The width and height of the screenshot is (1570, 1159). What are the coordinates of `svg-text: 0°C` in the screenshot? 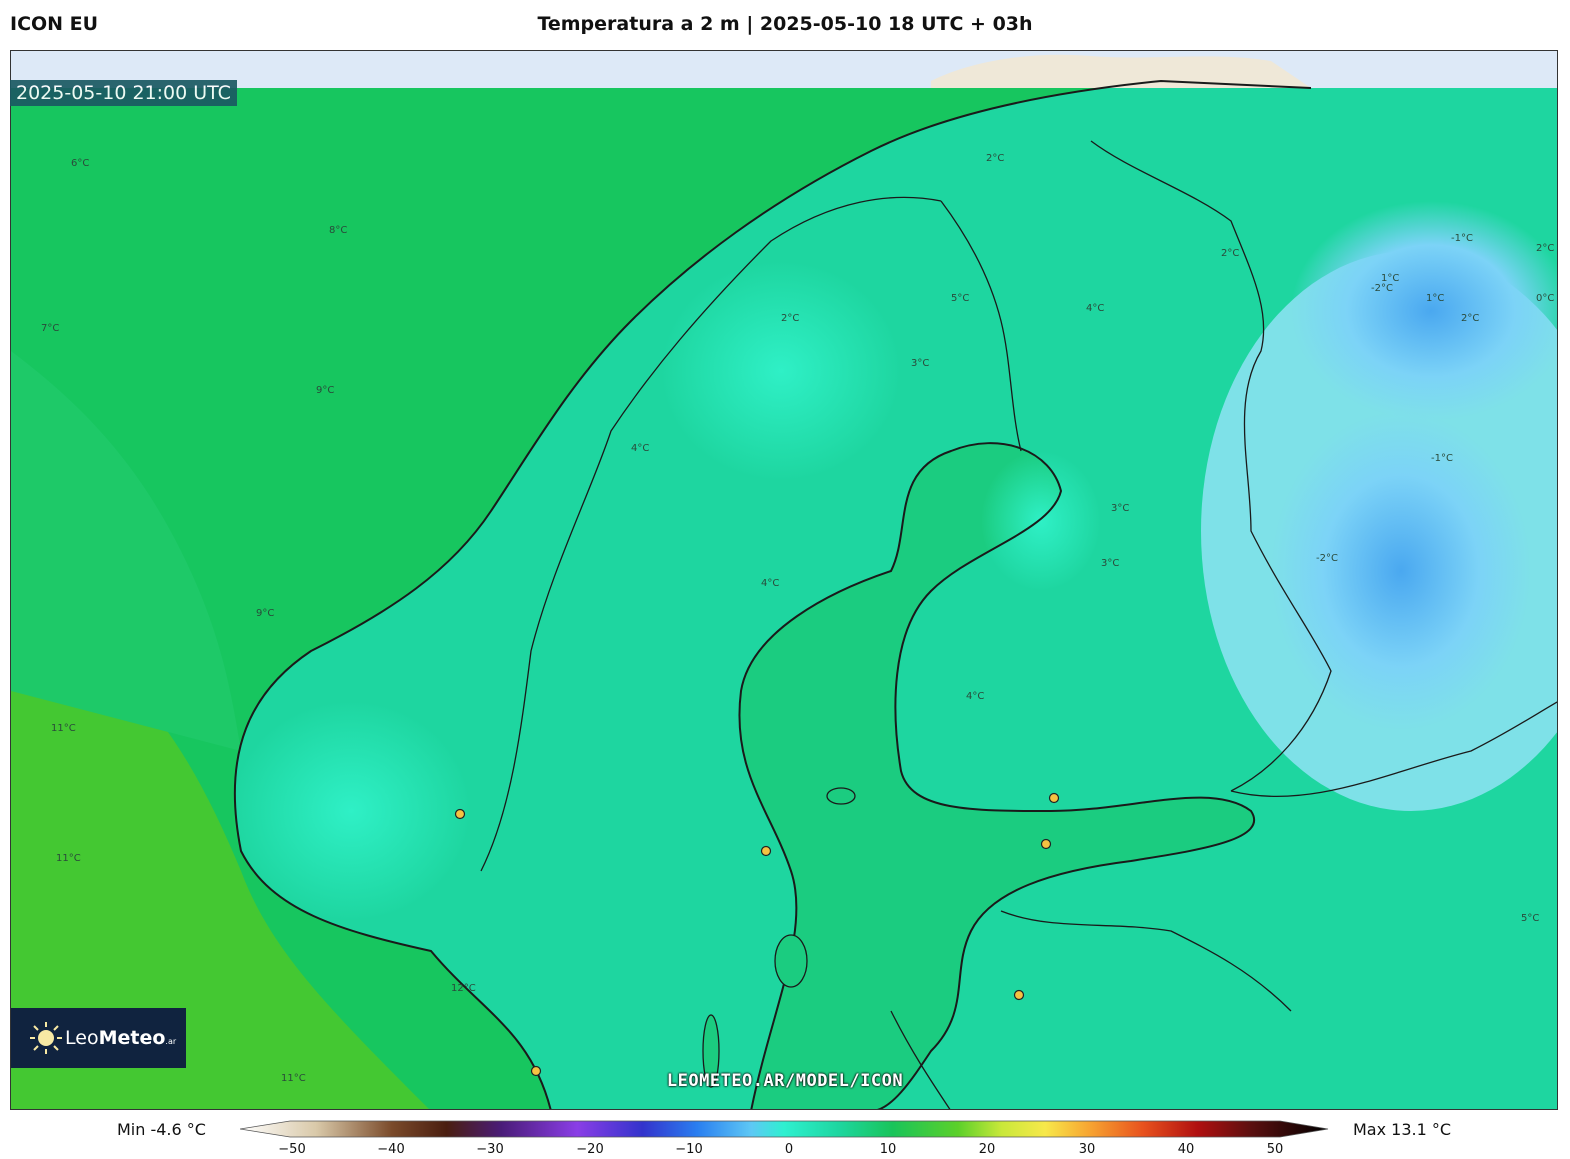 It's located at (1545, 298).